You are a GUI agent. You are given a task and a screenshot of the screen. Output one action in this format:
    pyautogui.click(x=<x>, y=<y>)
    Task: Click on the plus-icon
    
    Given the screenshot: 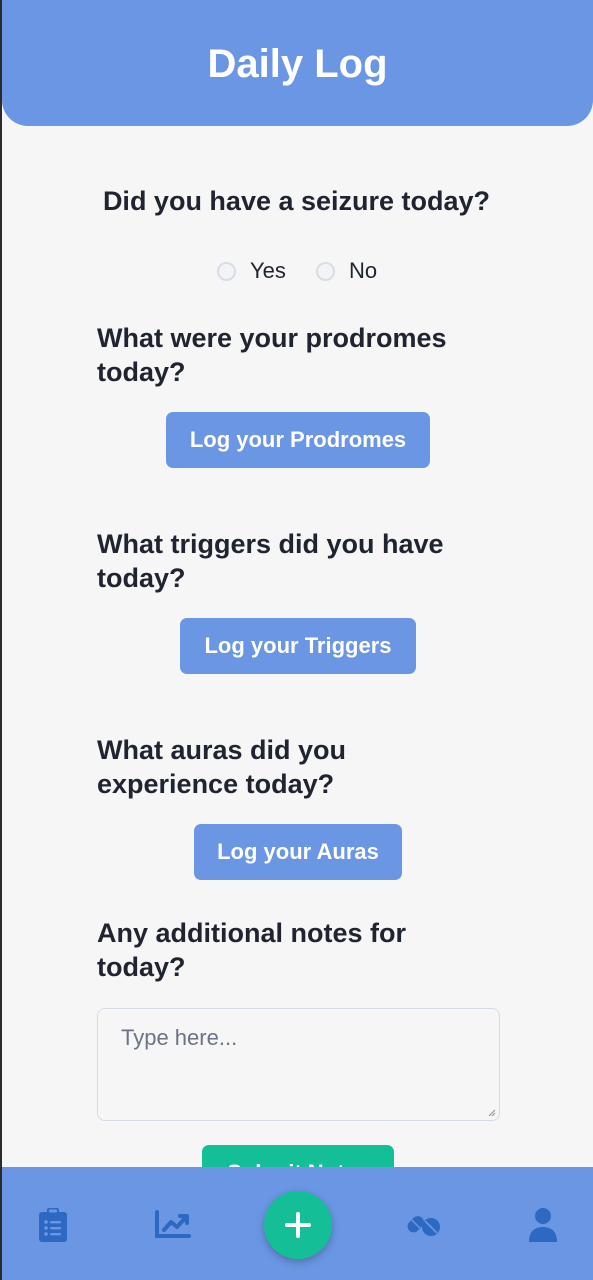 What is the action you would take?
    pyautogui.click(x=298, y=1225)
    